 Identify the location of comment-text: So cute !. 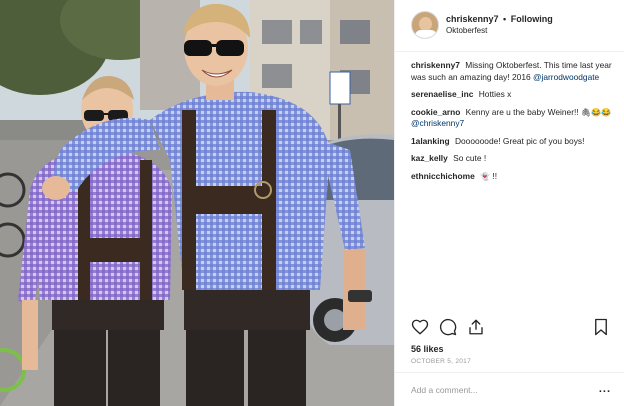
(470, 158).